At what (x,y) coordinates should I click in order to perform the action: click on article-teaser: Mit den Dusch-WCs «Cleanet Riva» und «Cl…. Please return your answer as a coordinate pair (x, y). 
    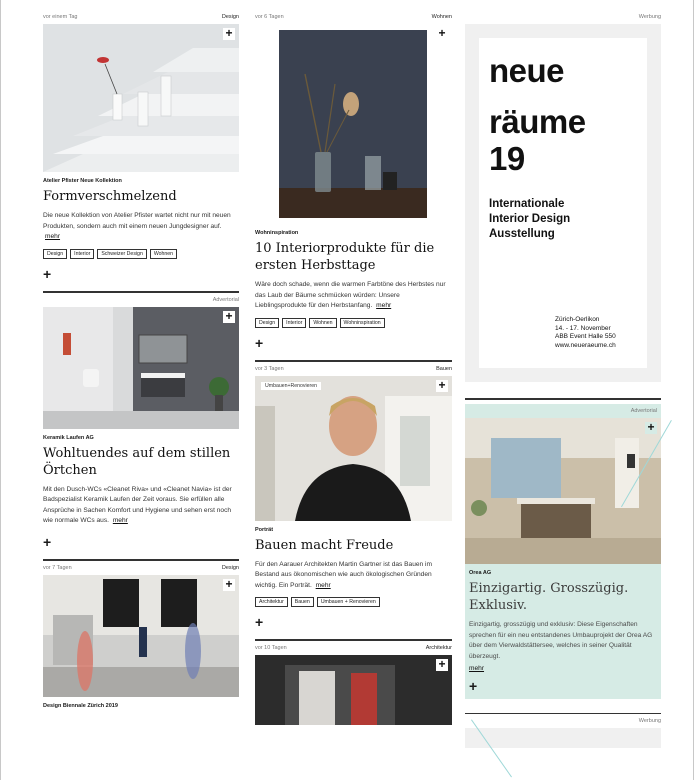
    Looking at the image, I should click on (141, 506).